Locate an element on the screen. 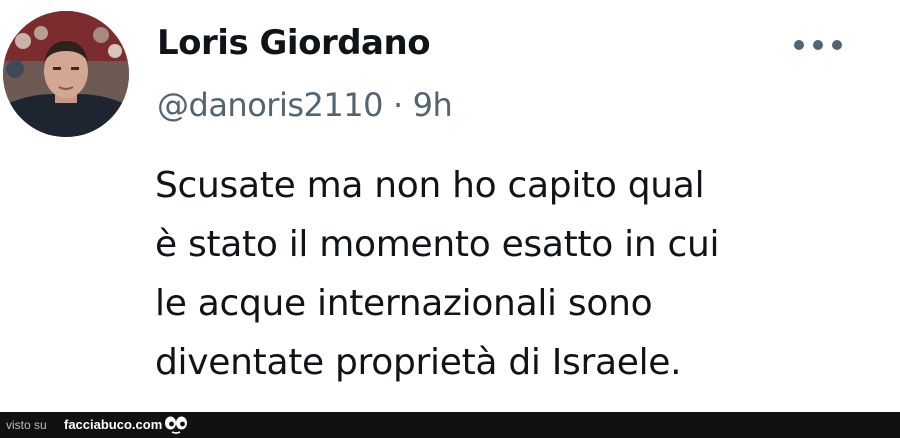  tweet-meta: @danoris2110 · 9h is located at coordinates (305, 105).